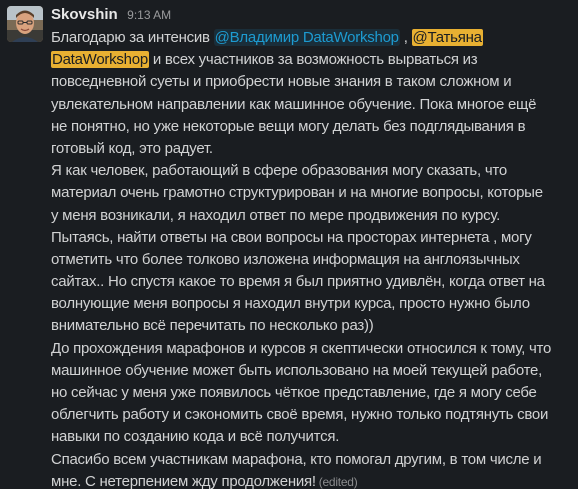  I want to click on message-line: навыки по созданию кода и всё получится., so click(195, 437).